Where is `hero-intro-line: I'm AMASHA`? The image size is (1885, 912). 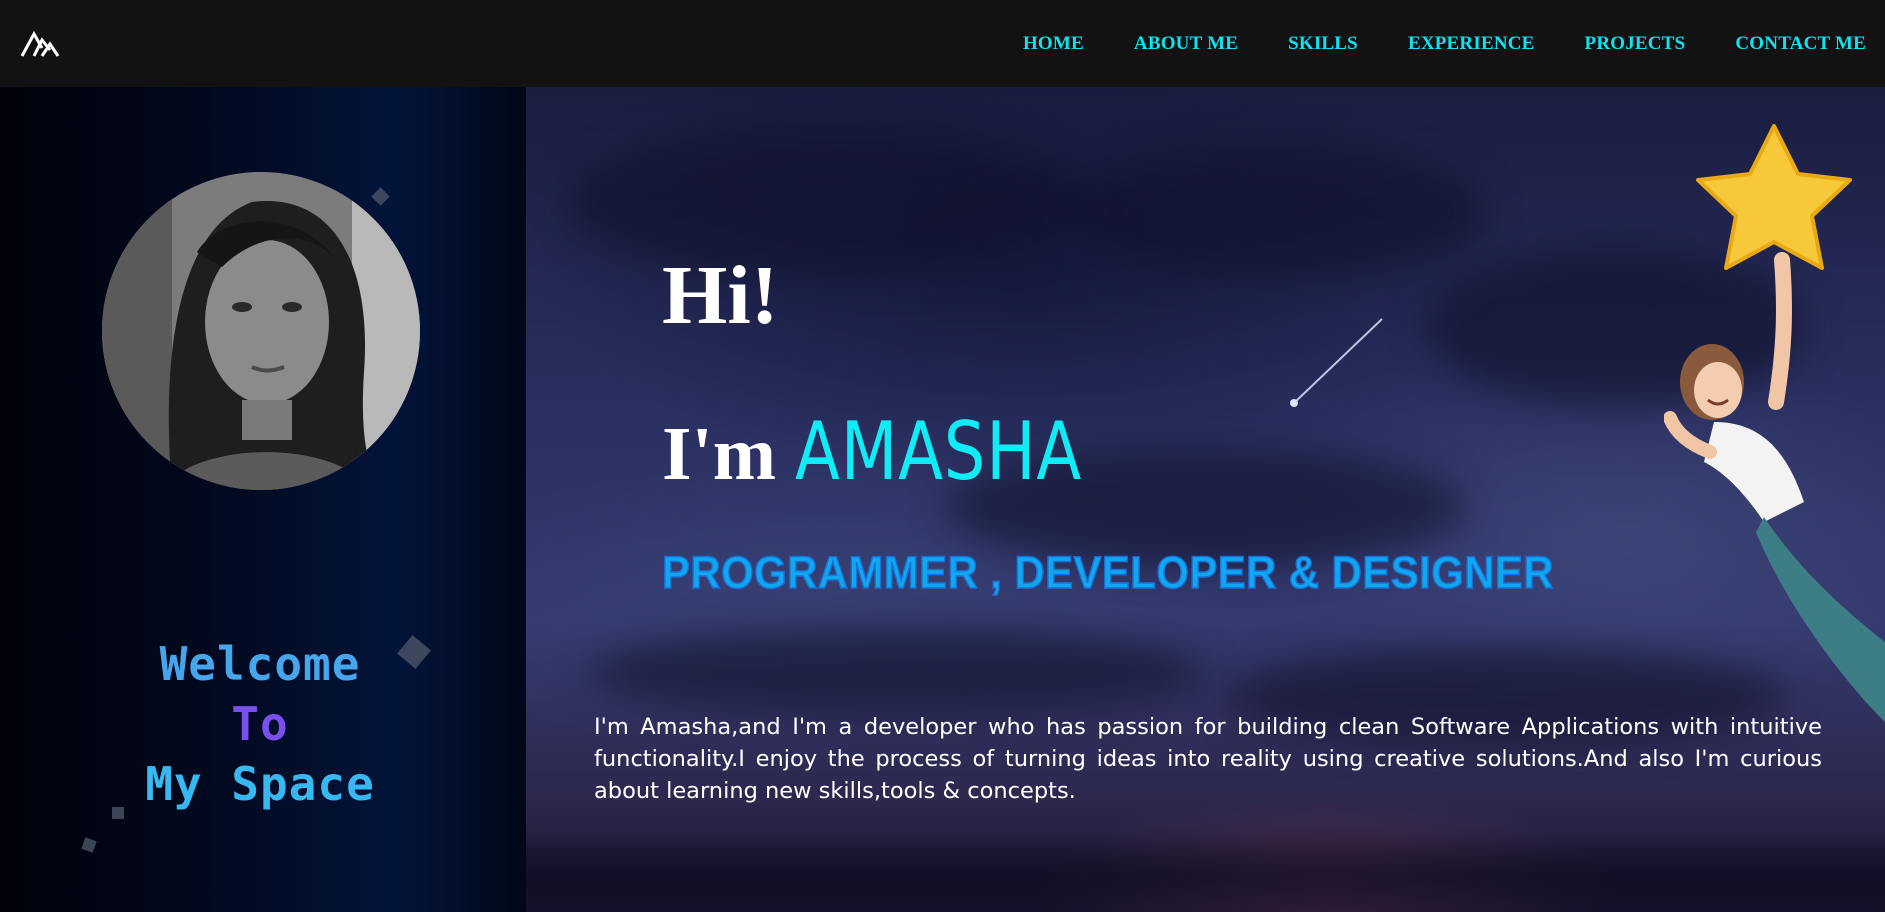
hero-intro-line: I'm AMASHA is located at coordinates (903, 451).